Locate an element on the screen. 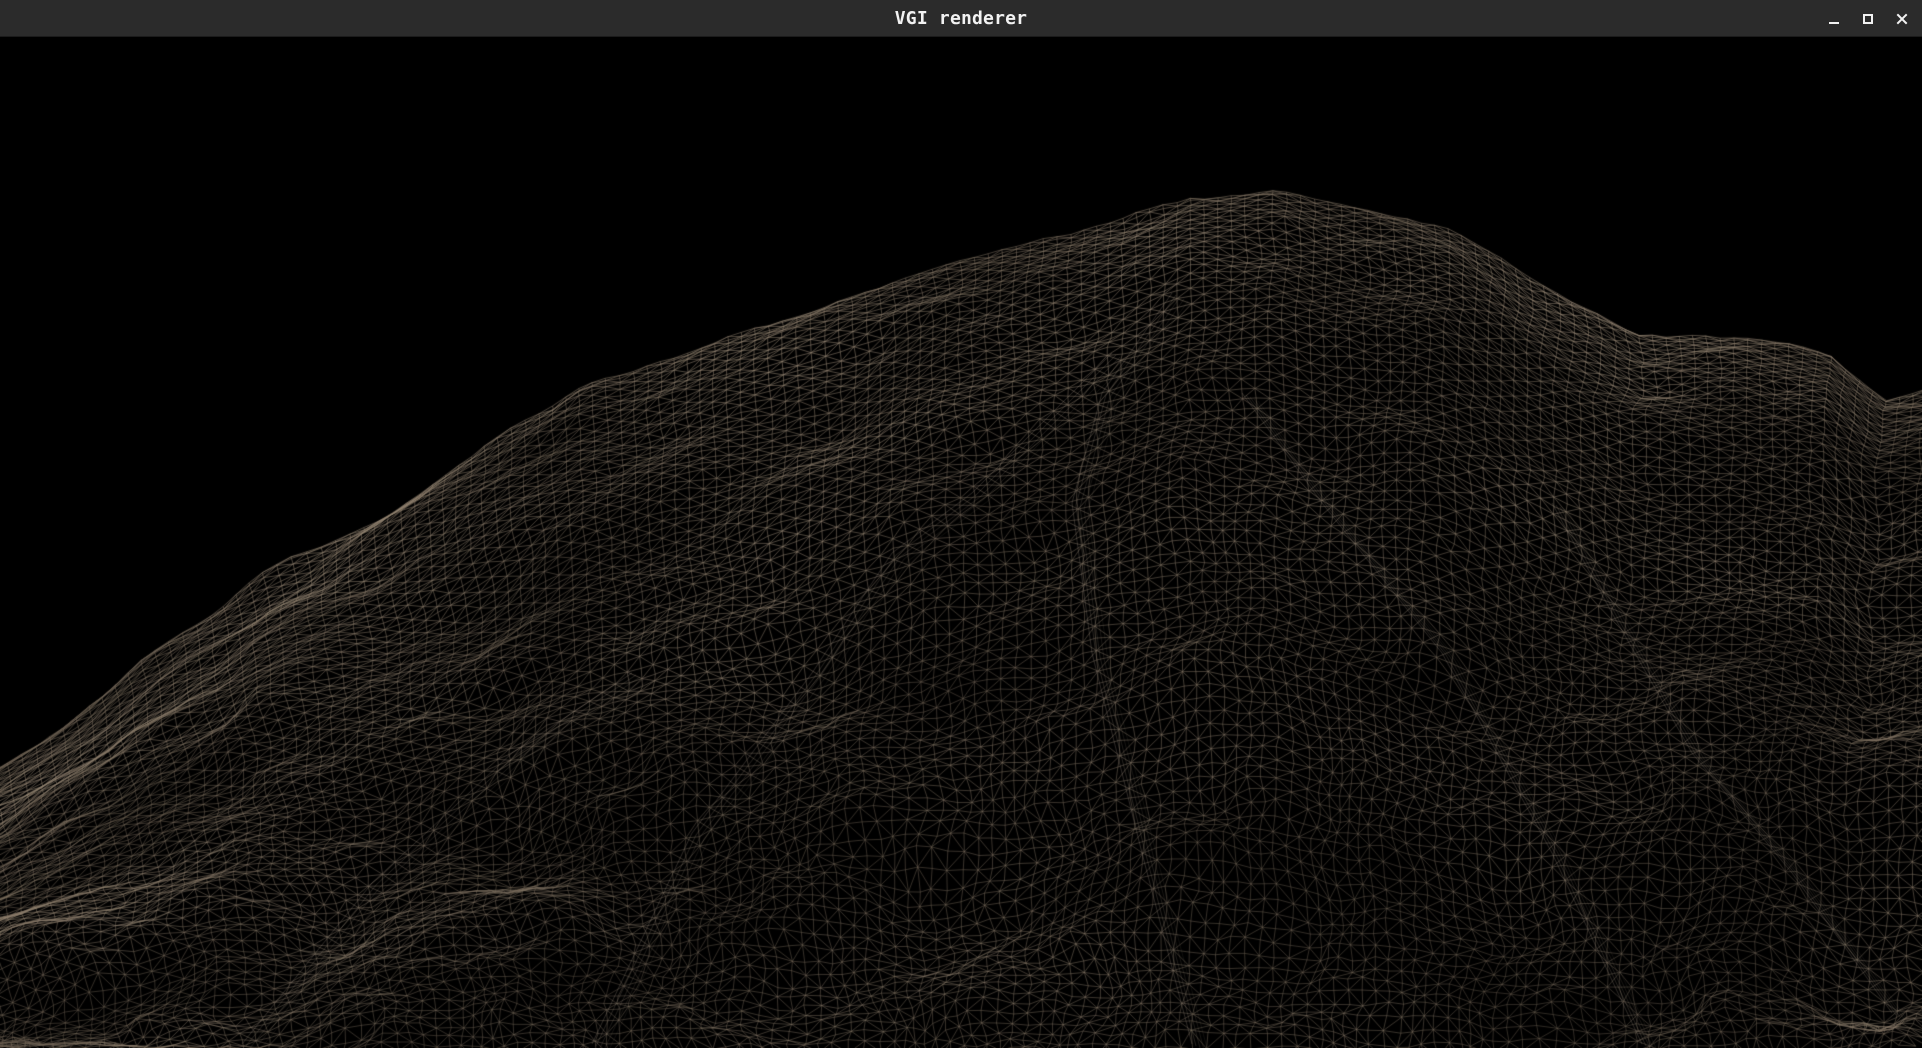 The image size is (1922, 1048). title-bar: VGI renderer is located at coordinates (961, 18).